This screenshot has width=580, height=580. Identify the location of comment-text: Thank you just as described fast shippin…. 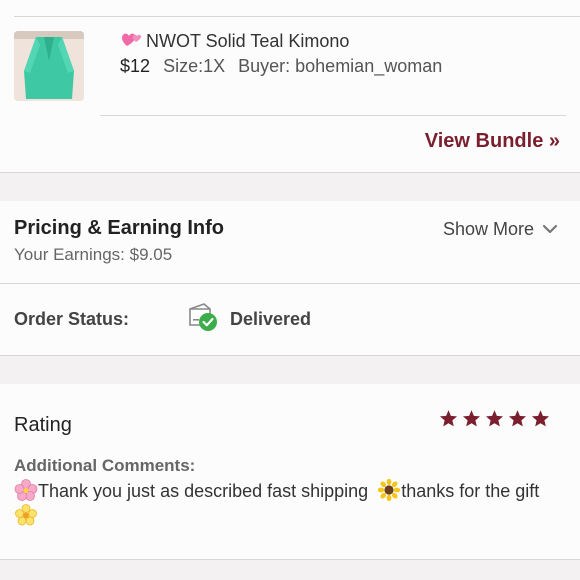
(286, 503).